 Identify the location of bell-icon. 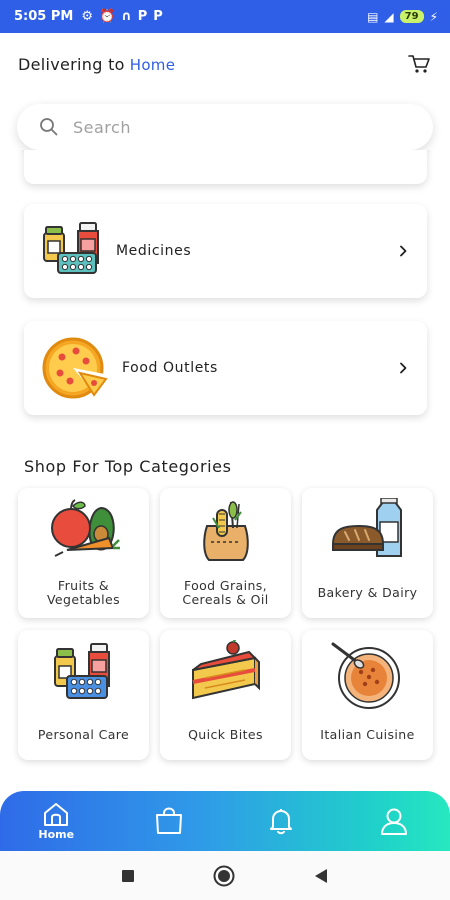
(281, 822).